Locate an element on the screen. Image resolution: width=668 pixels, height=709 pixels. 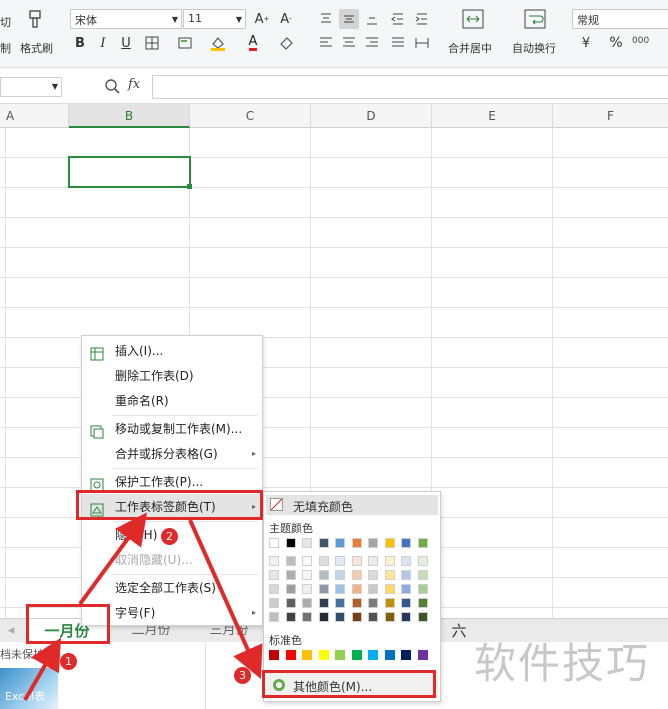
annotation-arrows is located at coordinates (143, 606).